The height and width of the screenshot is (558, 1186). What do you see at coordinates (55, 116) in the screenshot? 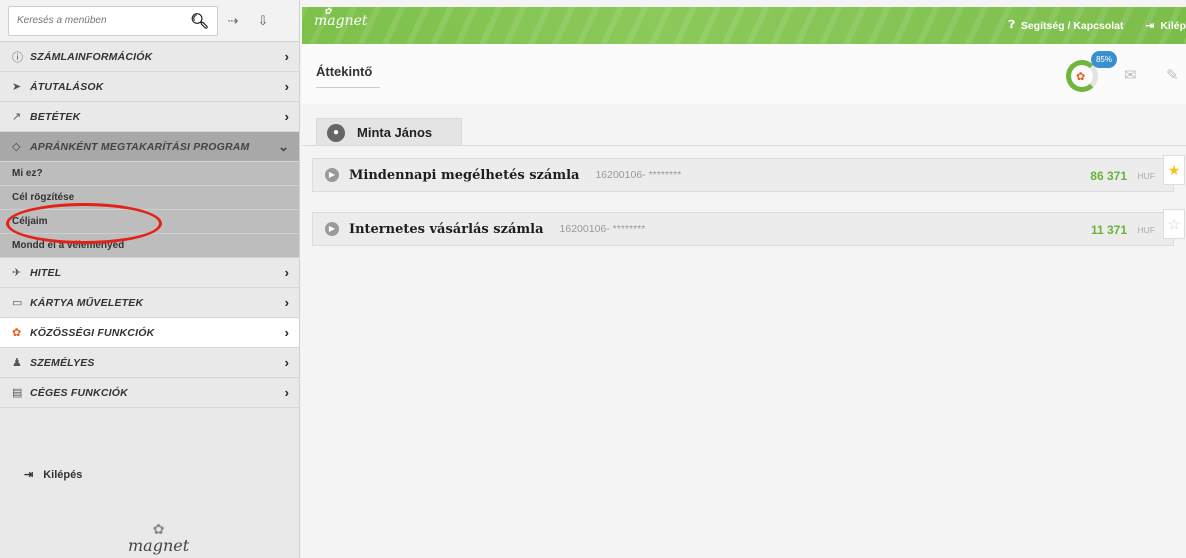
I see `sidebar-item-label: BETÉTEK` at bounding box center [55, 116].